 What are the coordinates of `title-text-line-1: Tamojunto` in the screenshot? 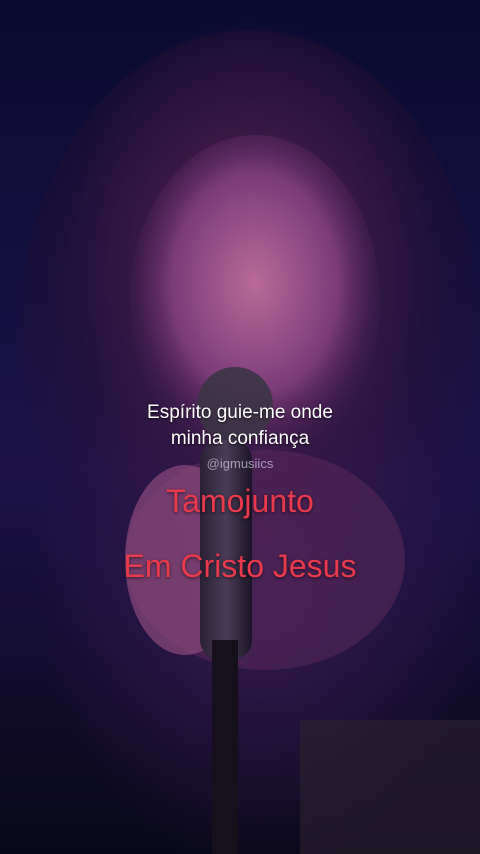 It's located at (240, 501).